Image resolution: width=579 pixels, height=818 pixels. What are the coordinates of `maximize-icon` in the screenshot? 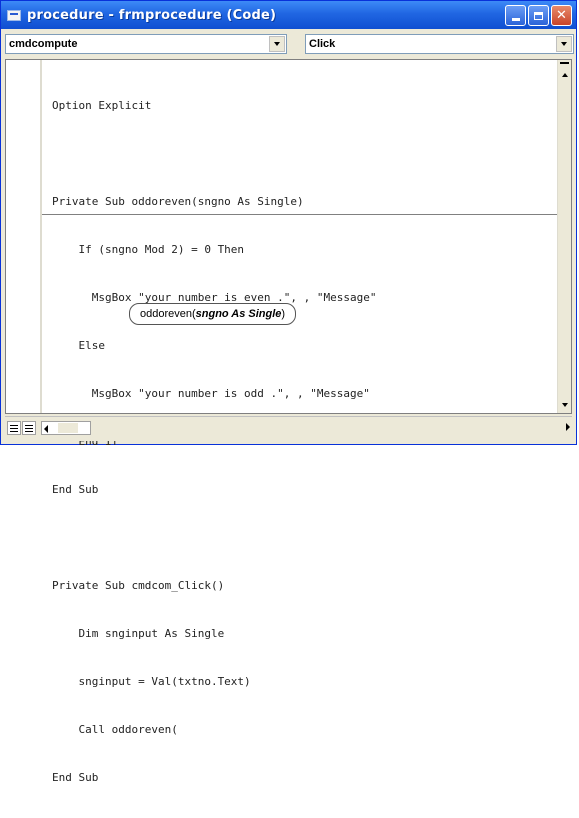 It's located at (538, 15).